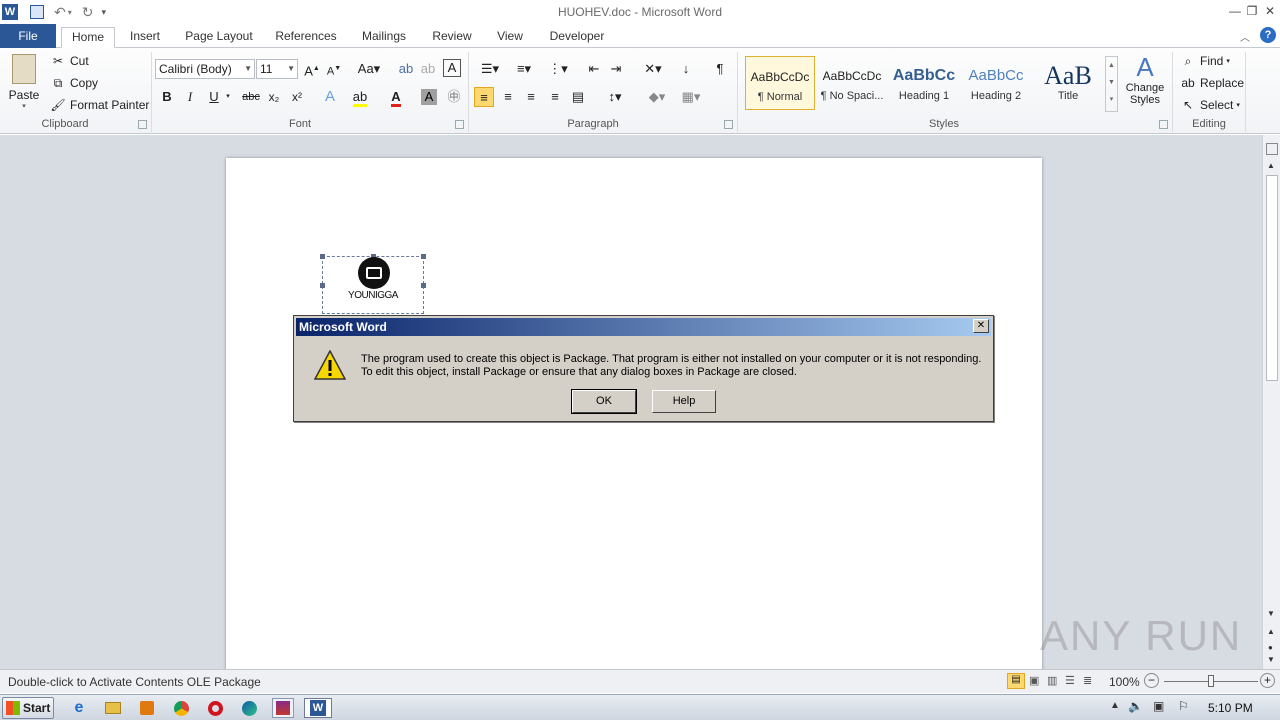  I want to click on view-outline-icon: ☰, so click(1070, 680).